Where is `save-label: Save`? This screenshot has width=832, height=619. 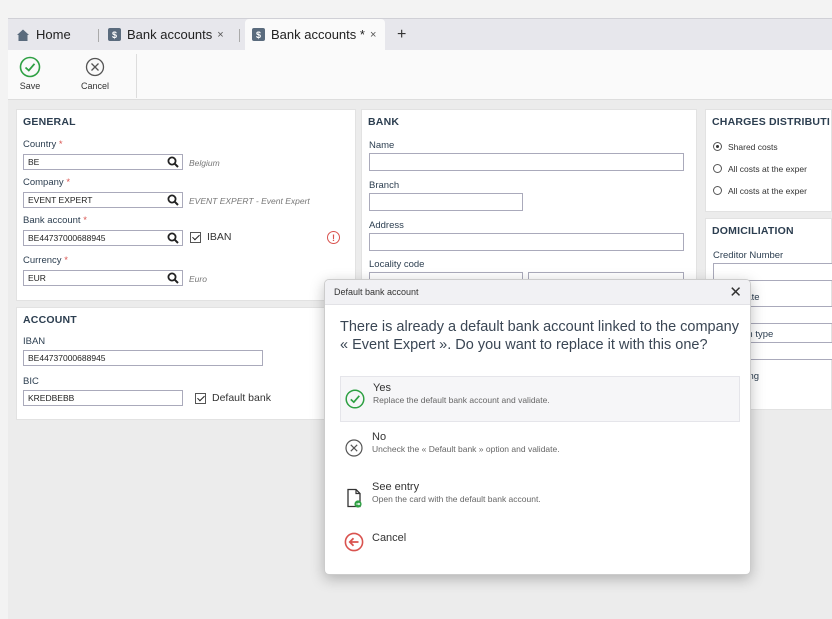
save-label: Save is located at coordinates (30, 86).